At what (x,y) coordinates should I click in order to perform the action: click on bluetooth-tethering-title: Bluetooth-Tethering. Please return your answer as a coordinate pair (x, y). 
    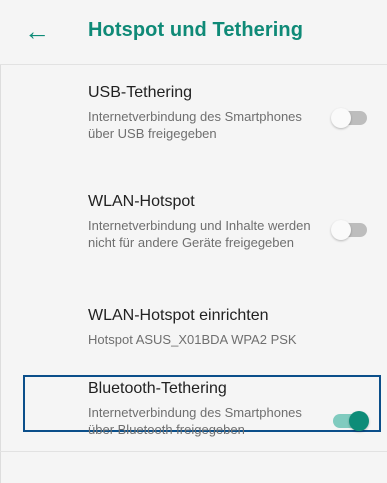
    Looking at the image, I should click on (157, 388).